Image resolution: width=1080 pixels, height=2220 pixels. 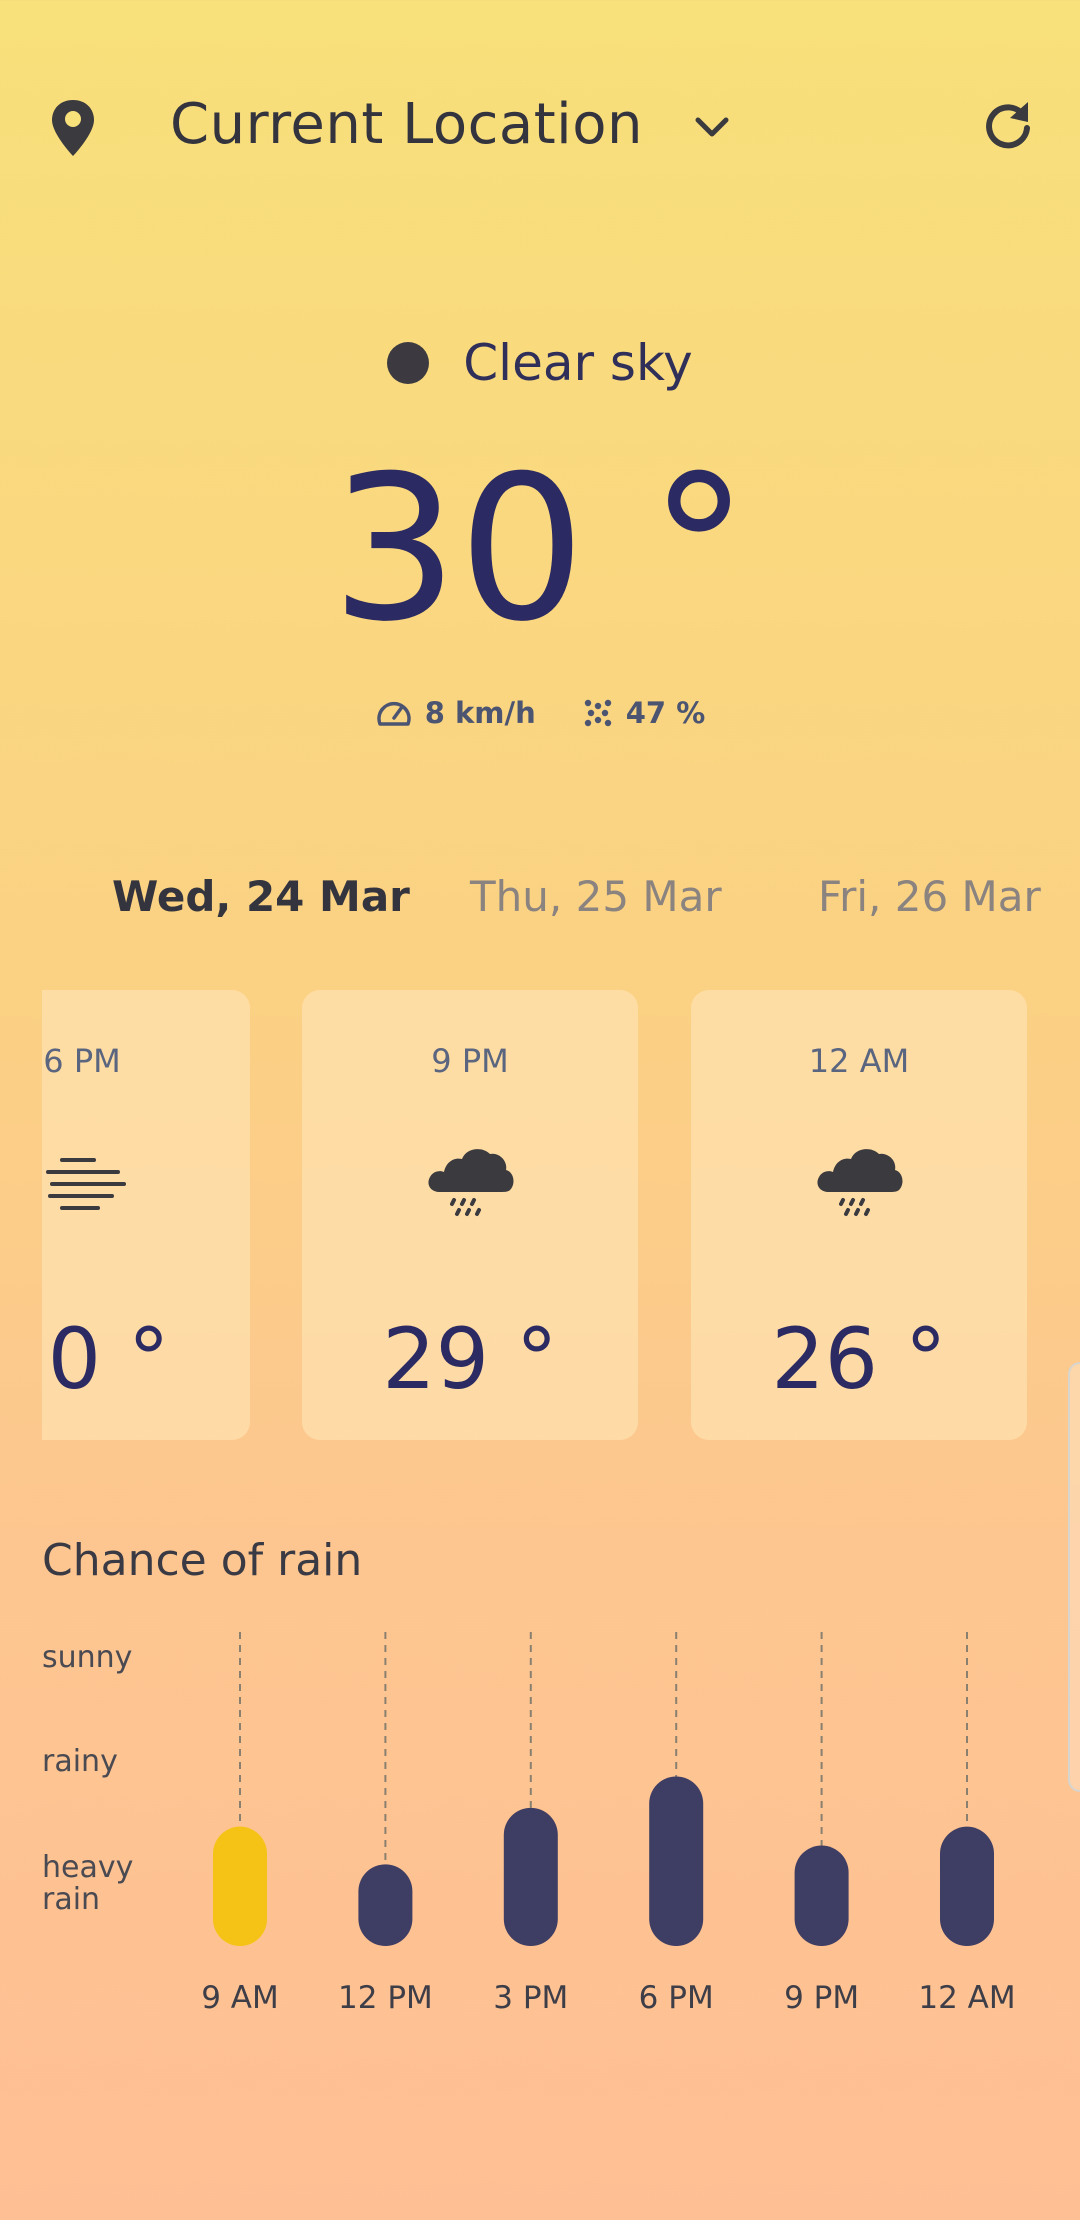 I want to click on x-axis-label: 9 AM, so click(x=240, y=1998).